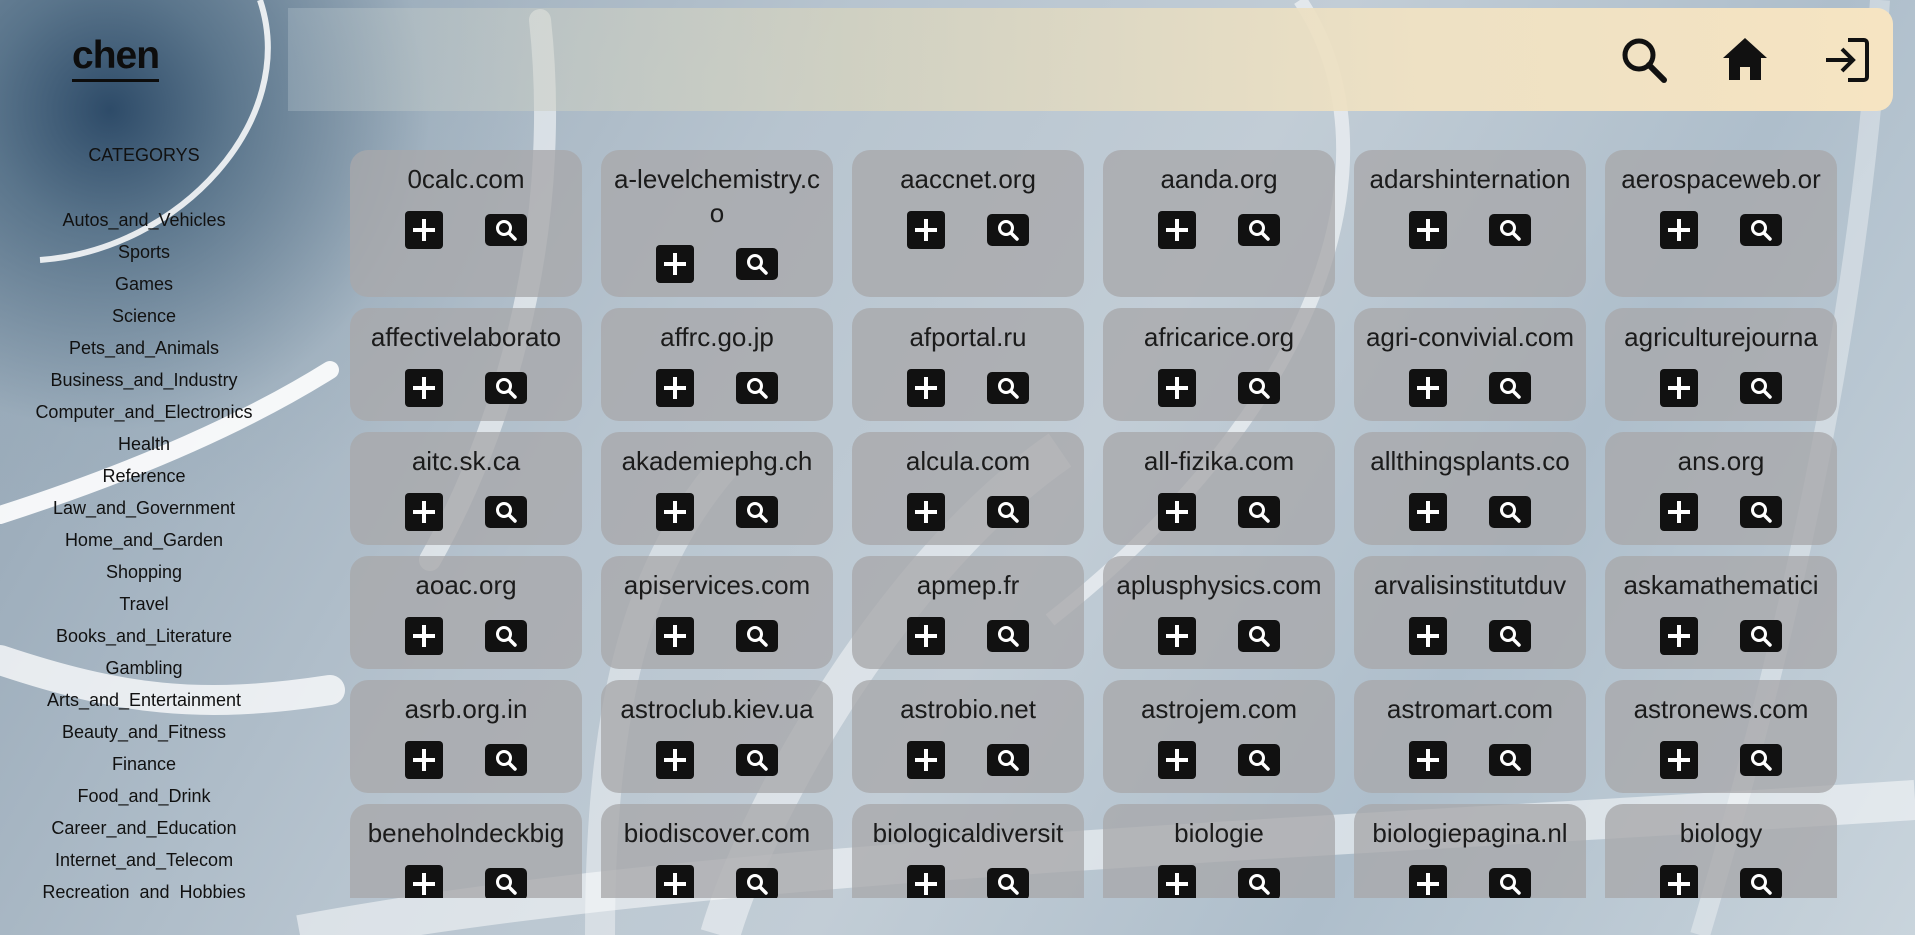  Describe the element at coordinates (144, 608) in the screenshot. I see `category-item: Travel` at that location.